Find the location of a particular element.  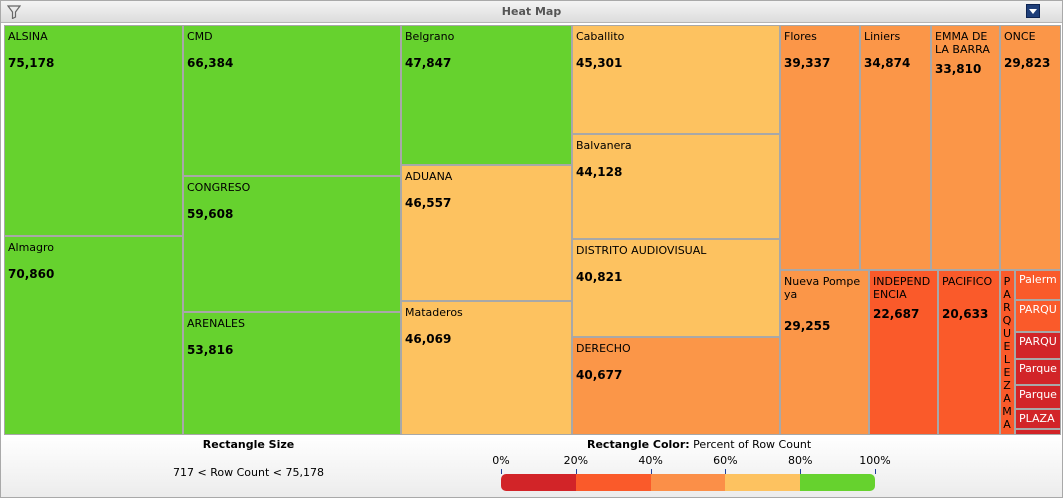

color-legend-tick-label: 60% is located at coordinates (725, 460).